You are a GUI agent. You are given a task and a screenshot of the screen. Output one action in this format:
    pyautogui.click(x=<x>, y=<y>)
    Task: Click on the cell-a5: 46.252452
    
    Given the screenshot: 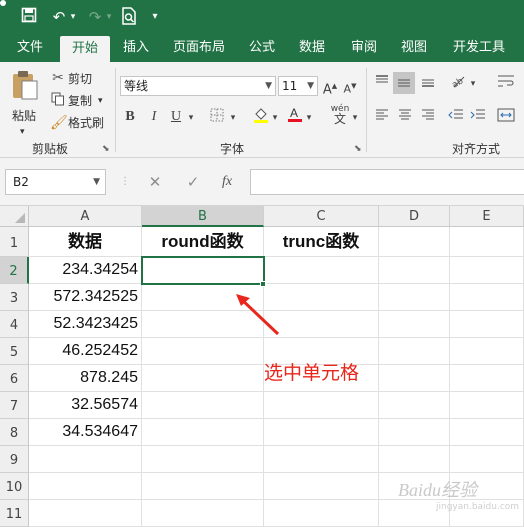 What is the action you would take?
    pyautogui.click(x=85, y=351)
    